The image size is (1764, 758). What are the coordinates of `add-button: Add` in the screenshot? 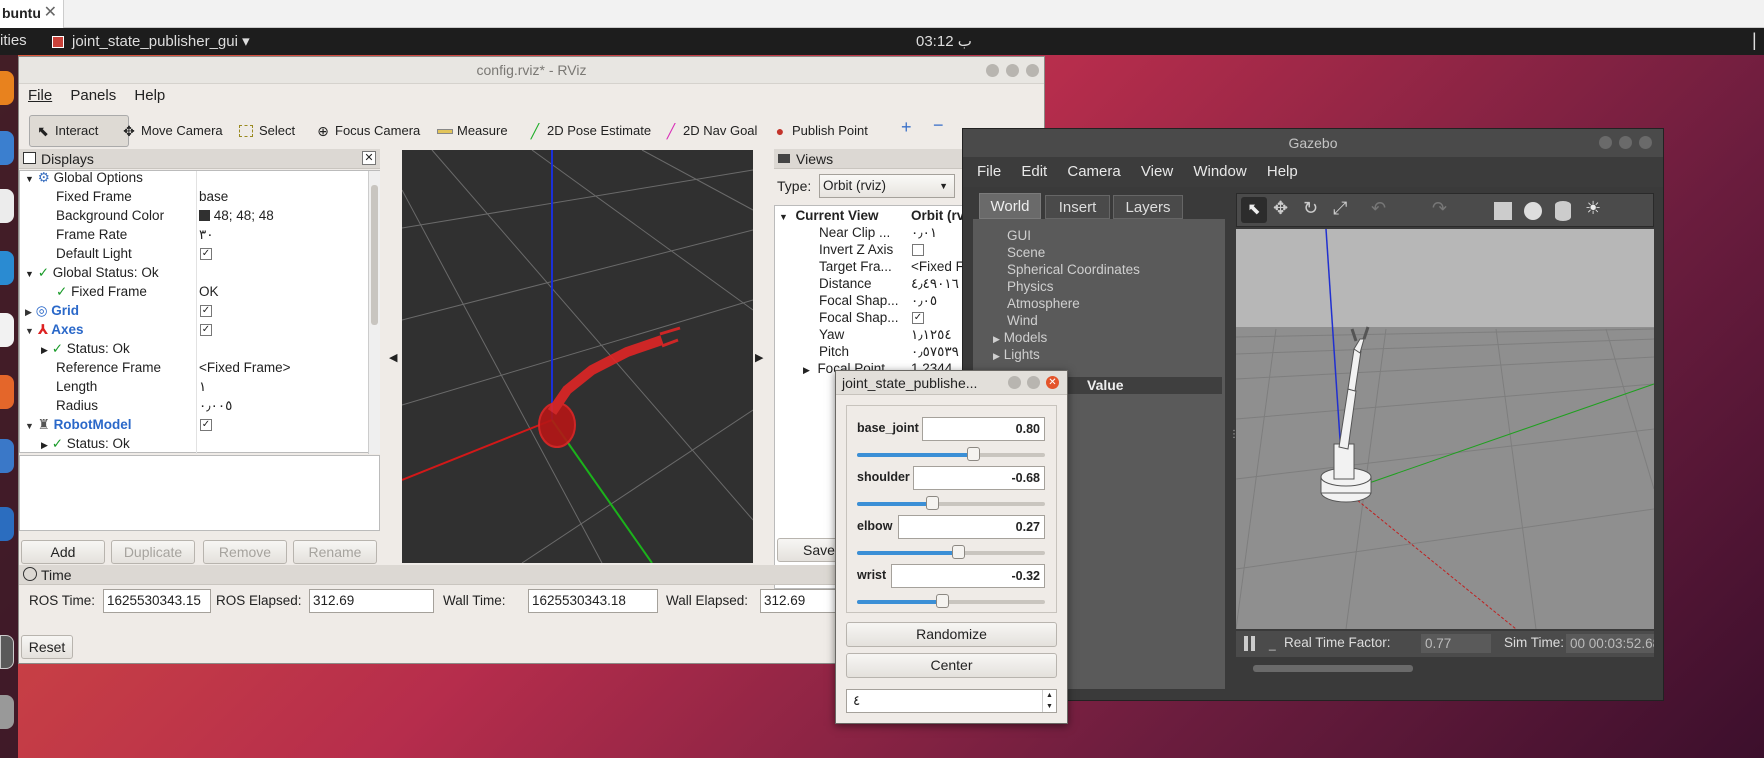 It's located at (63, 552).